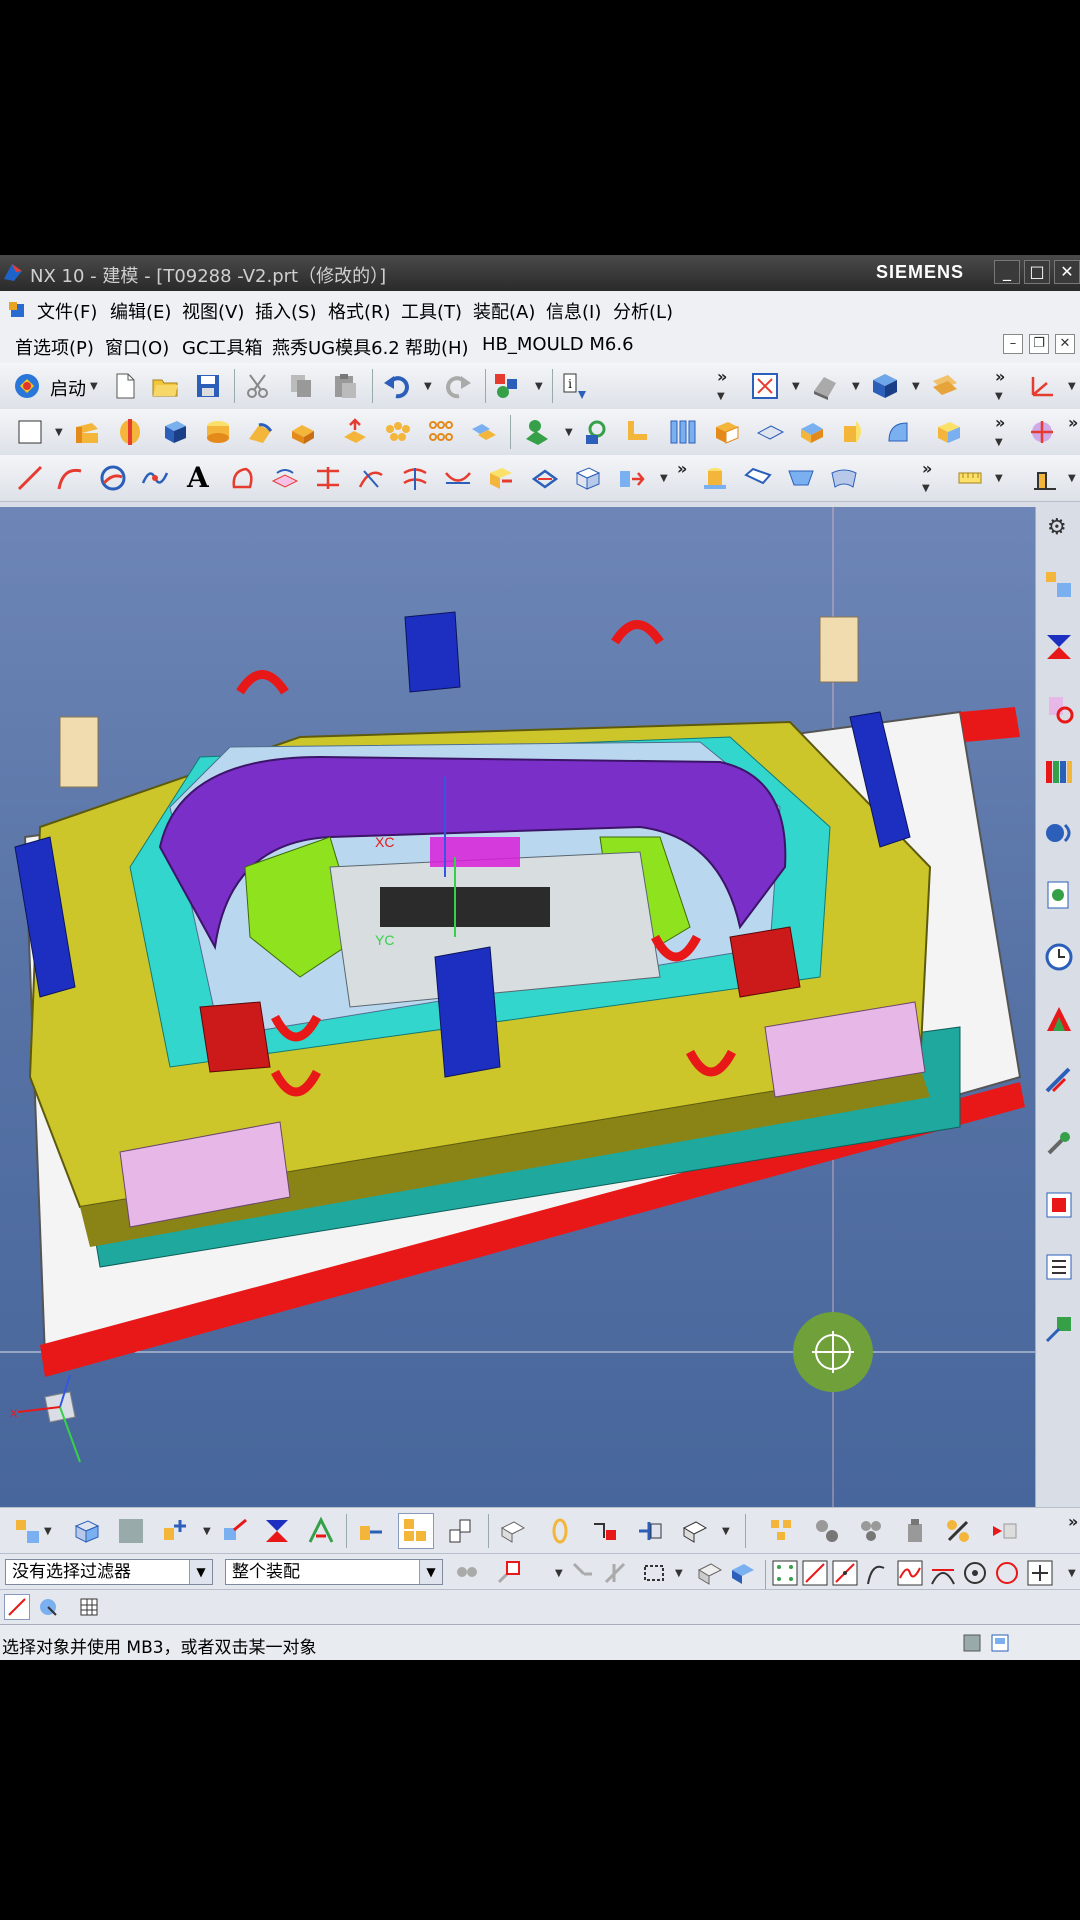  Describe the element at coordinates (915, 1531) in the screenshot. I see `mold-slider-icon` at that location.